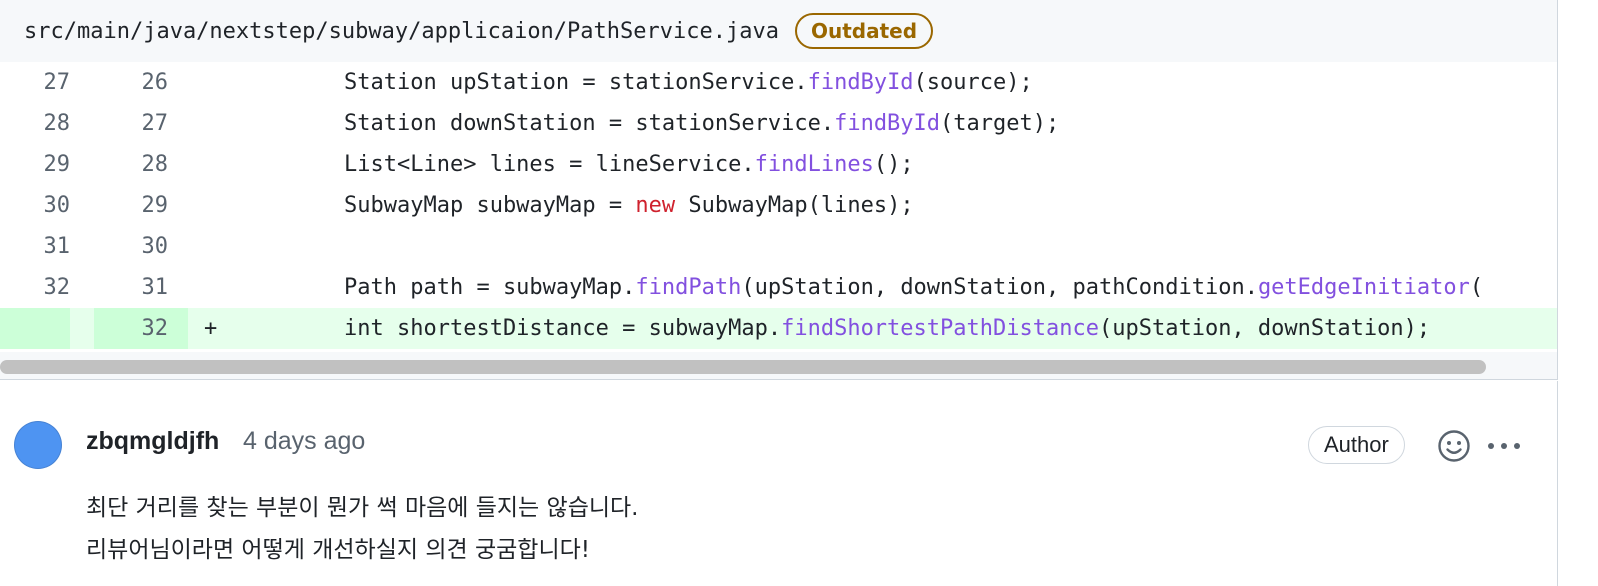 This screenshot has height=586, width=1598. I want to click on old-line-number: 30, so click(35, 205).